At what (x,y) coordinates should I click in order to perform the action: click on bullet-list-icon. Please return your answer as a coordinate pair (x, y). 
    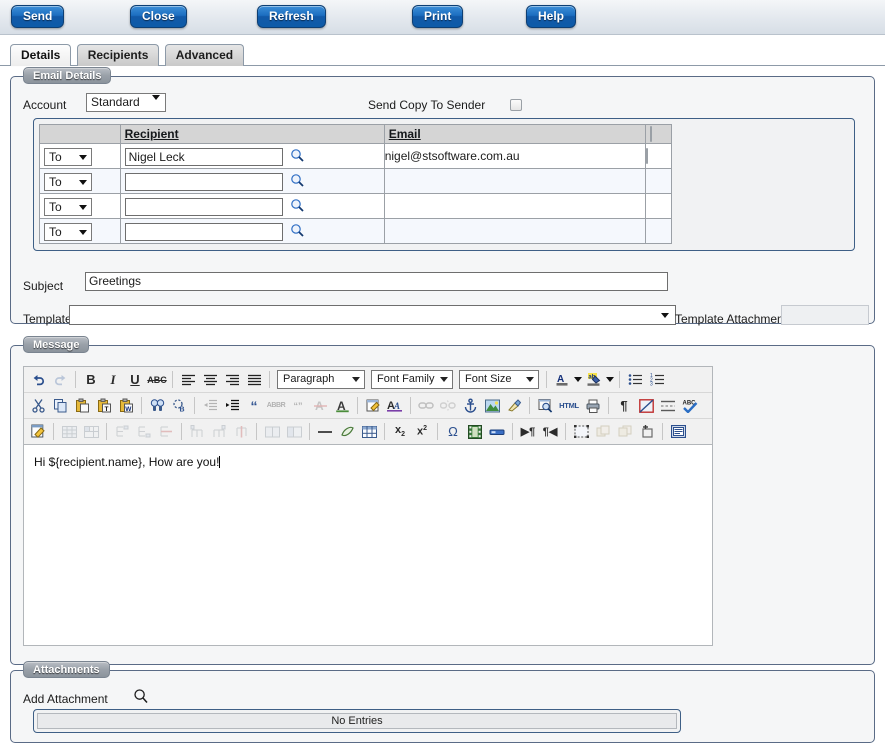
    Looking at the image, I should click on (635, 380).